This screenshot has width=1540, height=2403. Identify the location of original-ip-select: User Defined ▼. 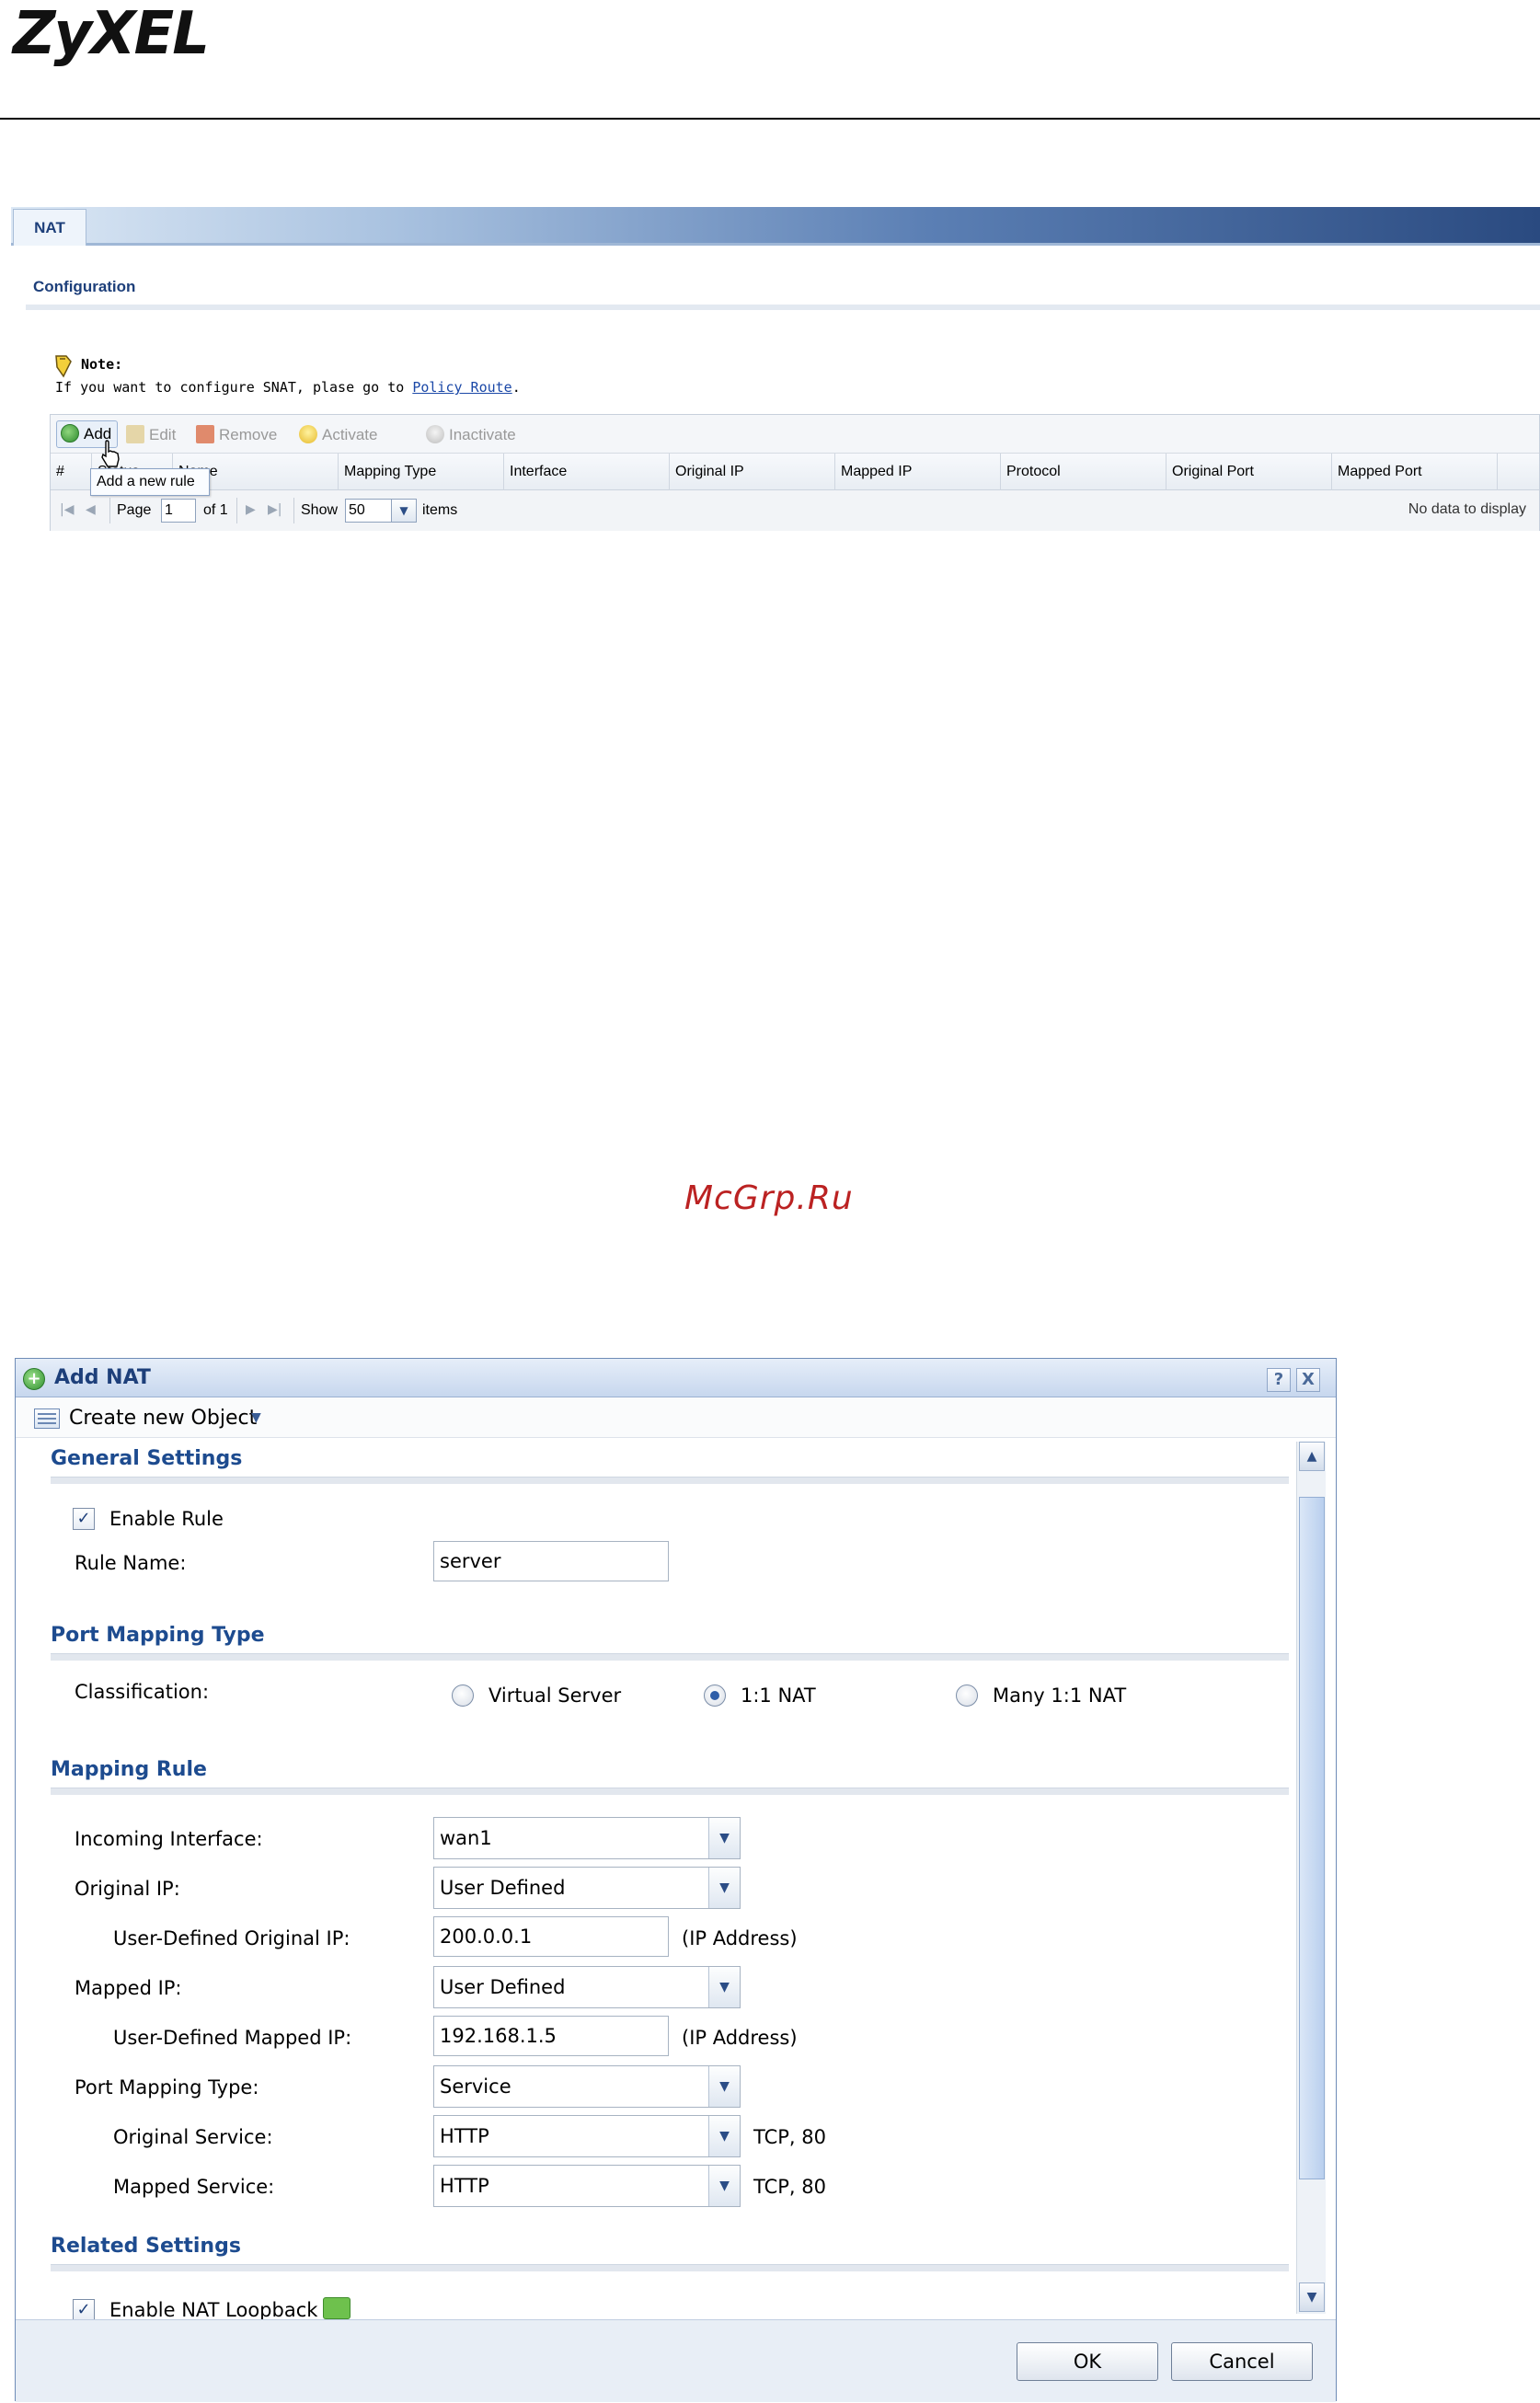
(587, 1888).